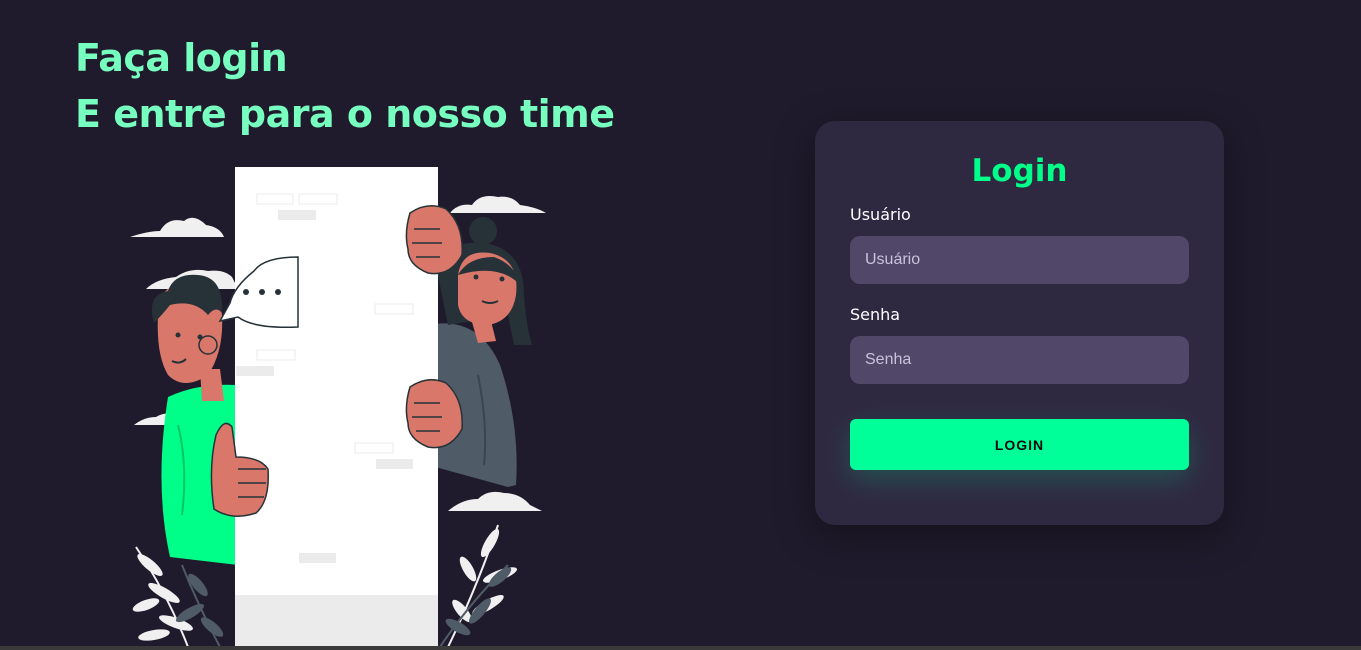 This screenshot has height=650, width=1361. I want to click on hero-headline: Faça login E entre para o nosso time, so click(345, 86).